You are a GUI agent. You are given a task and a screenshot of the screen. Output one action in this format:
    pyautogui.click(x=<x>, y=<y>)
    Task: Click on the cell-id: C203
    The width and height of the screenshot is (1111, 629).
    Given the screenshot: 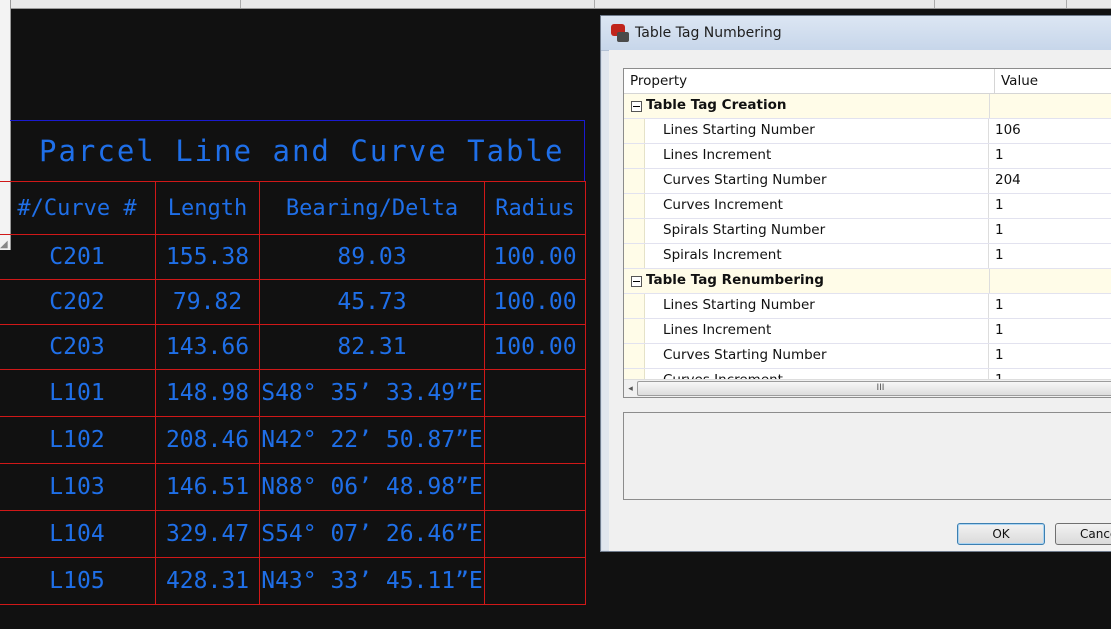 What is the action you would take?
    pyautogui.click(x=78, y=347)
    